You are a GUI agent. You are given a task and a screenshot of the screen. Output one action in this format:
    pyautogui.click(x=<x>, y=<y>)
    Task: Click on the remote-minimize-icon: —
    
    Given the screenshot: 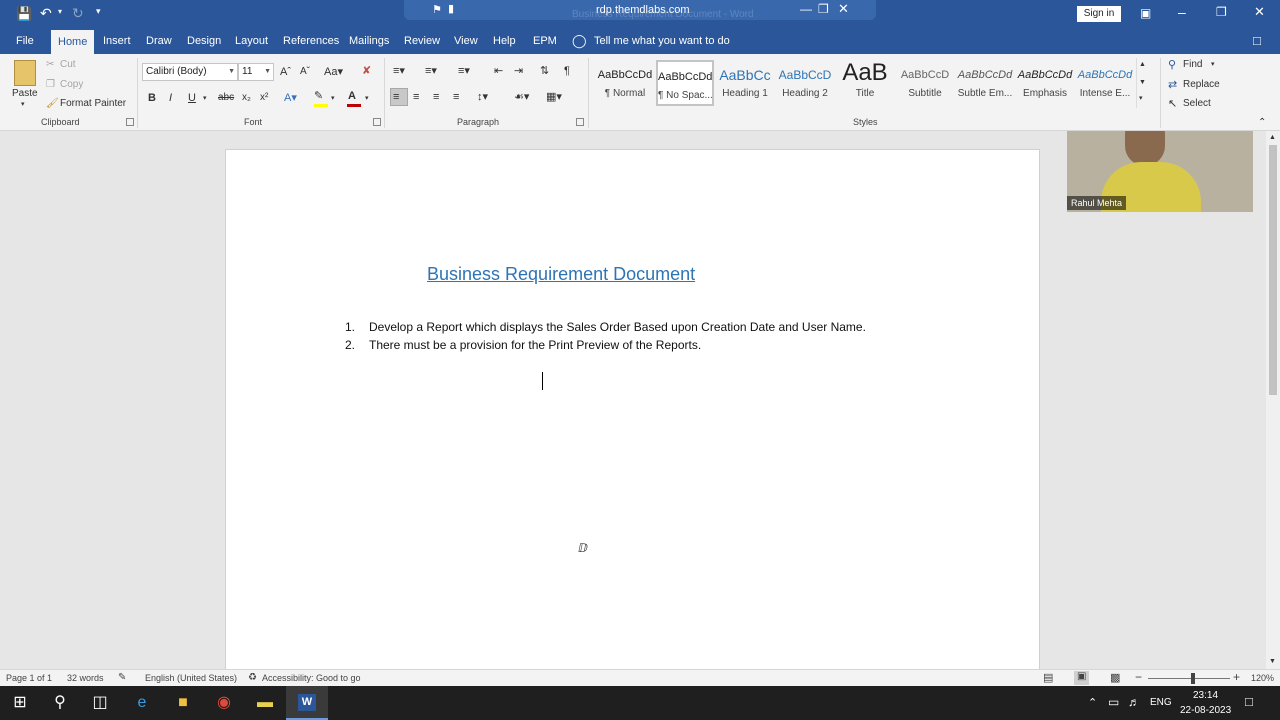 What is the action you would take?
    pyautogui.click(x=806, y=9)
    